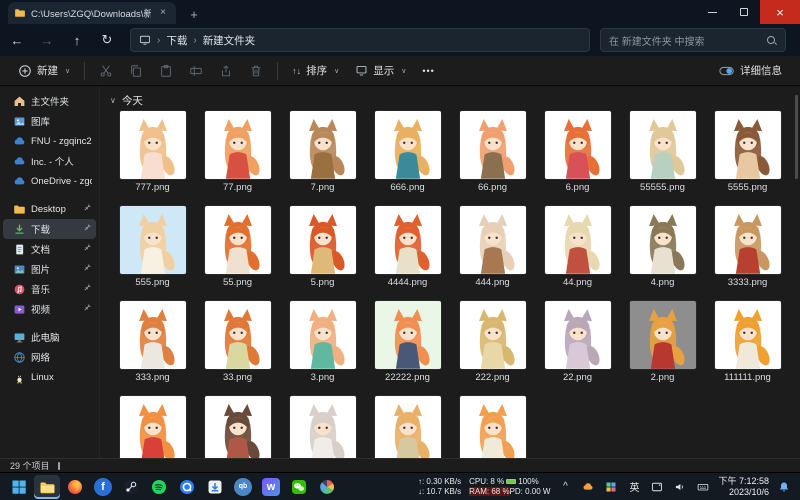 This screenshot has width=800, height=500. I want to click on taskbar-qbittorrent-icon: qb, so click(243, 487).